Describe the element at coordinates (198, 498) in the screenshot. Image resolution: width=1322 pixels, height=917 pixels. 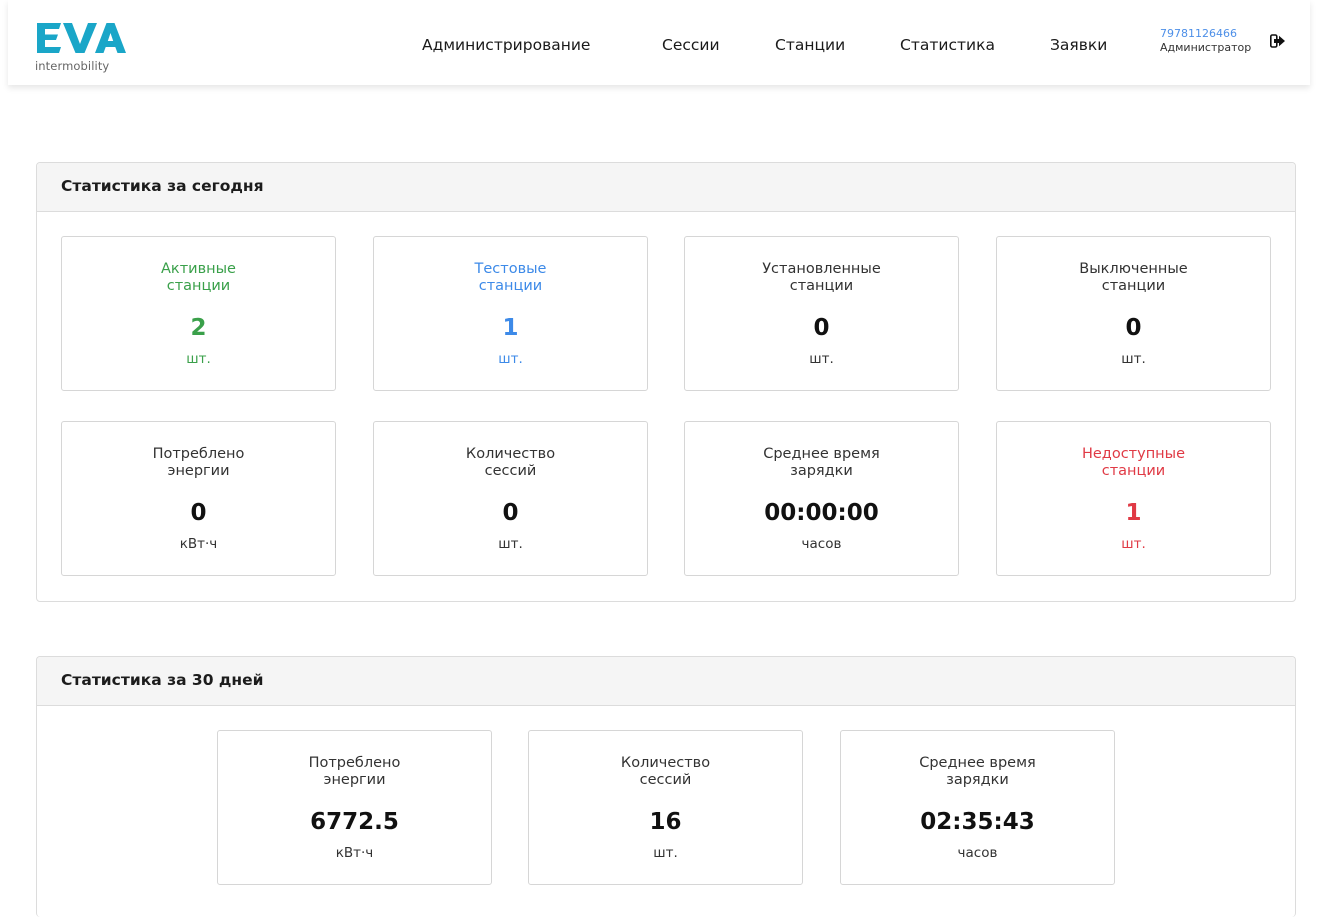
I see `stat-card-energy-consumed: Потреблено энергии 0 кВт·ч` at that location.